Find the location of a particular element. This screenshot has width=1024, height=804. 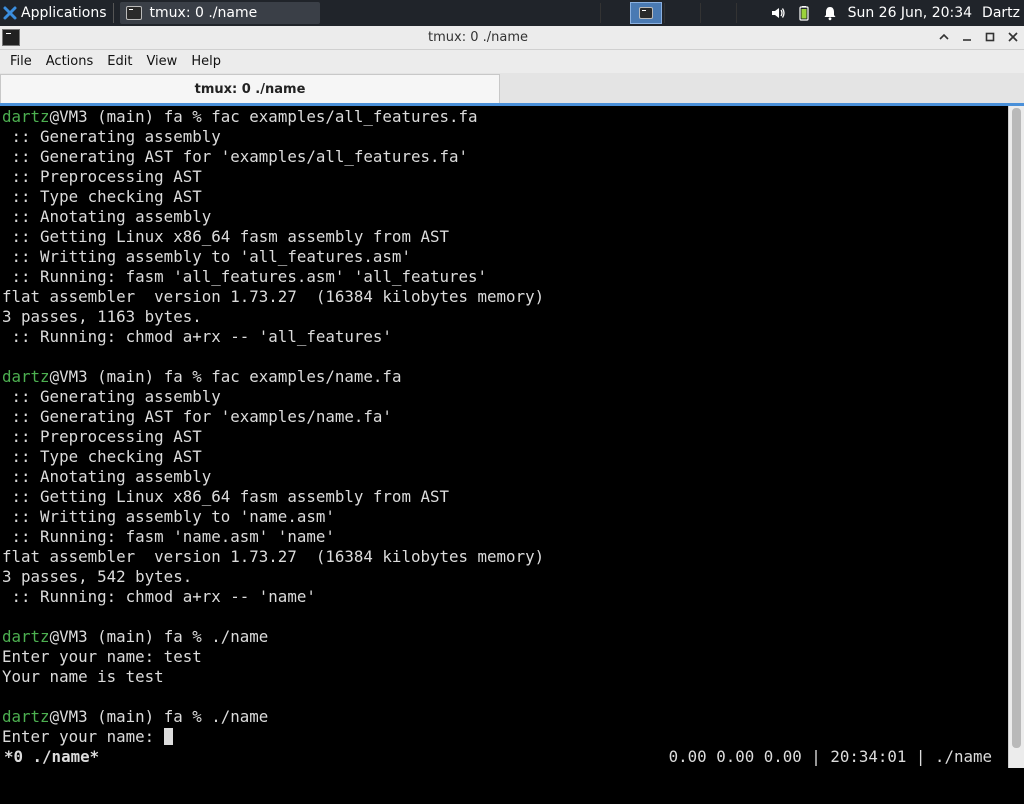

terminal-line: Enter your name: test is located at coordinates (505, 657).